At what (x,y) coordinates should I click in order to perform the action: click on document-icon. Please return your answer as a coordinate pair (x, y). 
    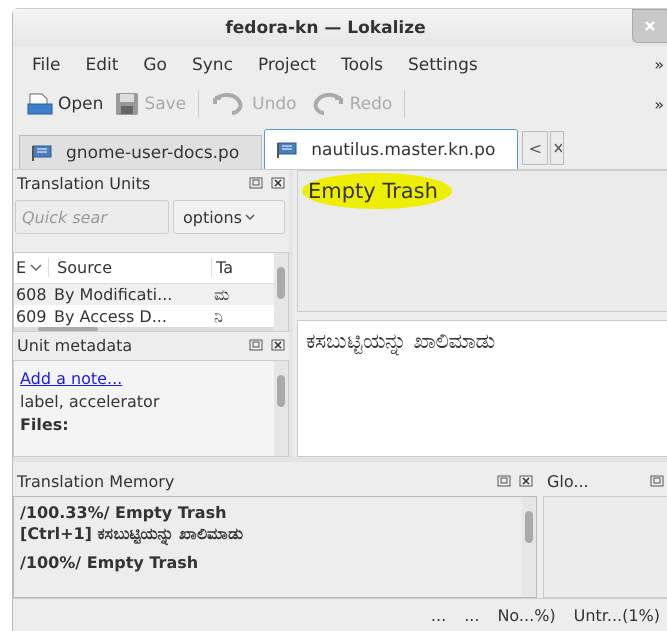
    Looking at the image, I should click on (40, 104).